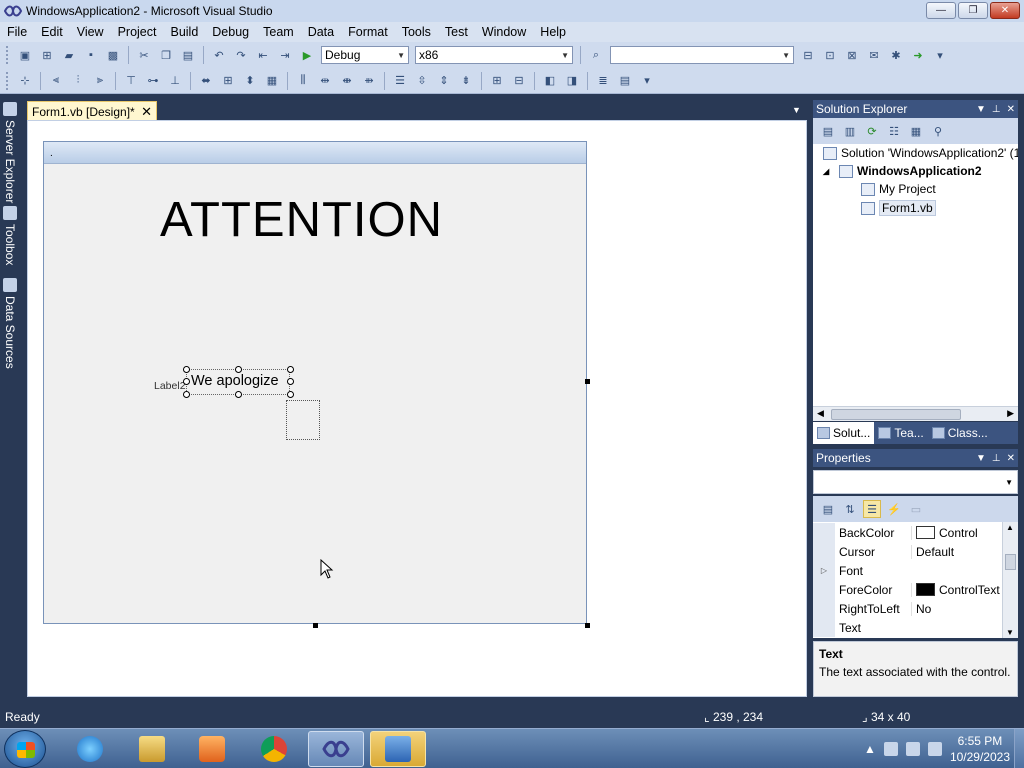  Describe the element at coordinates (90, 32) in the screenshot. I see `menu-view: View` at that location.